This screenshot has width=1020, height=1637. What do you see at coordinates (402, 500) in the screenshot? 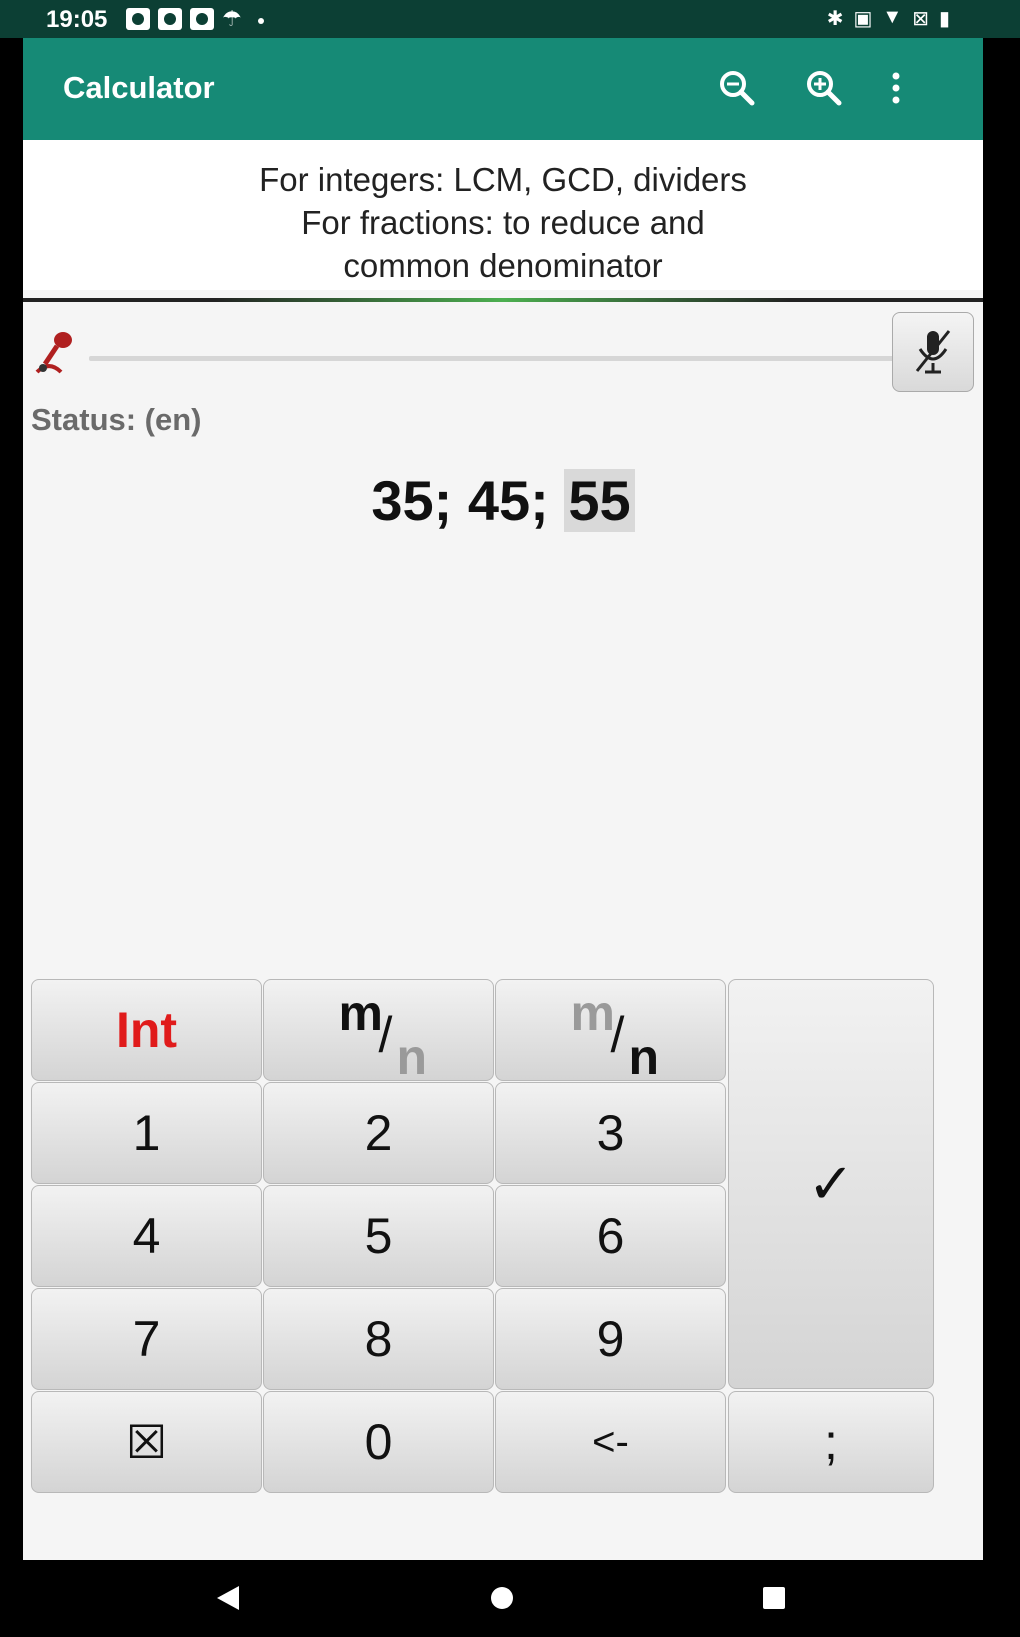
I see `expression-number: 35` at bounding box center [402, 500].